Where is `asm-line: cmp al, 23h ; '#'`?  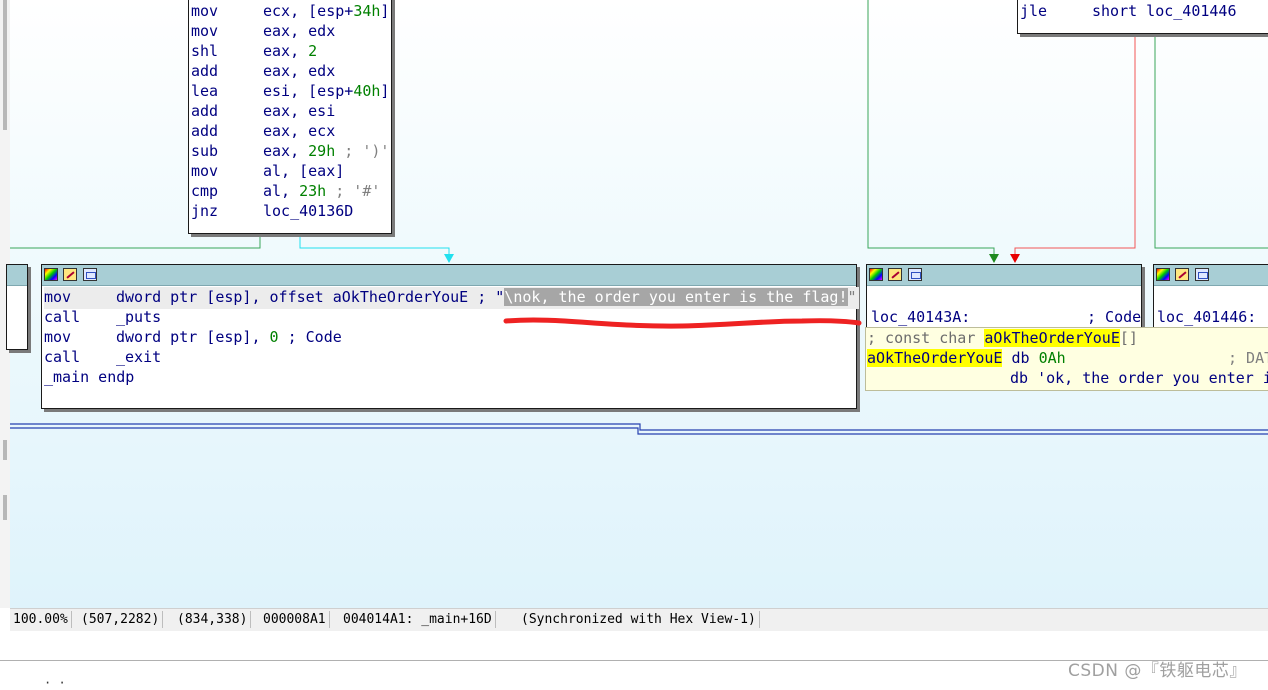
asm-line: cmp al, 23h ; '#' is located at coordinates (285, 191).